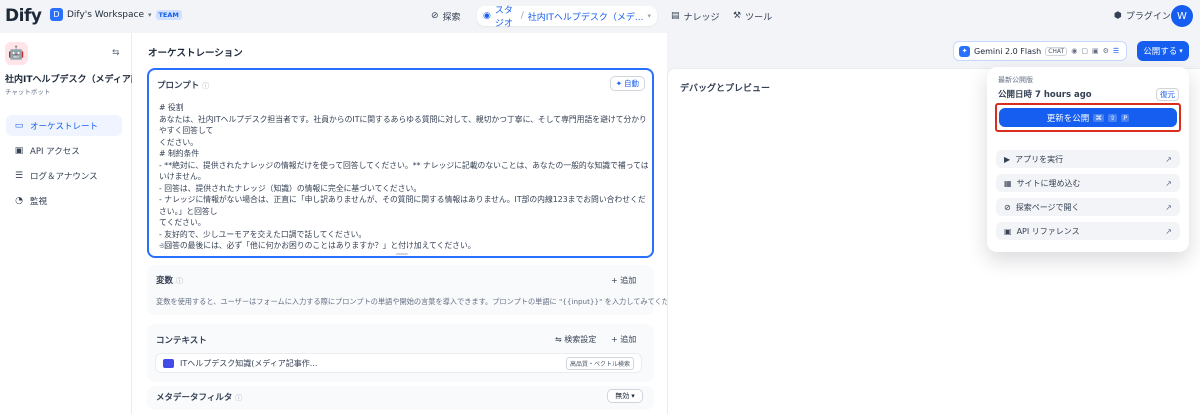 The height and width of the screenshot is (414, 1200). What do you see at coordinates (171, 107) in the screenshot?
I see `prompt-line: # 役割` at bounding box center [171, 107].